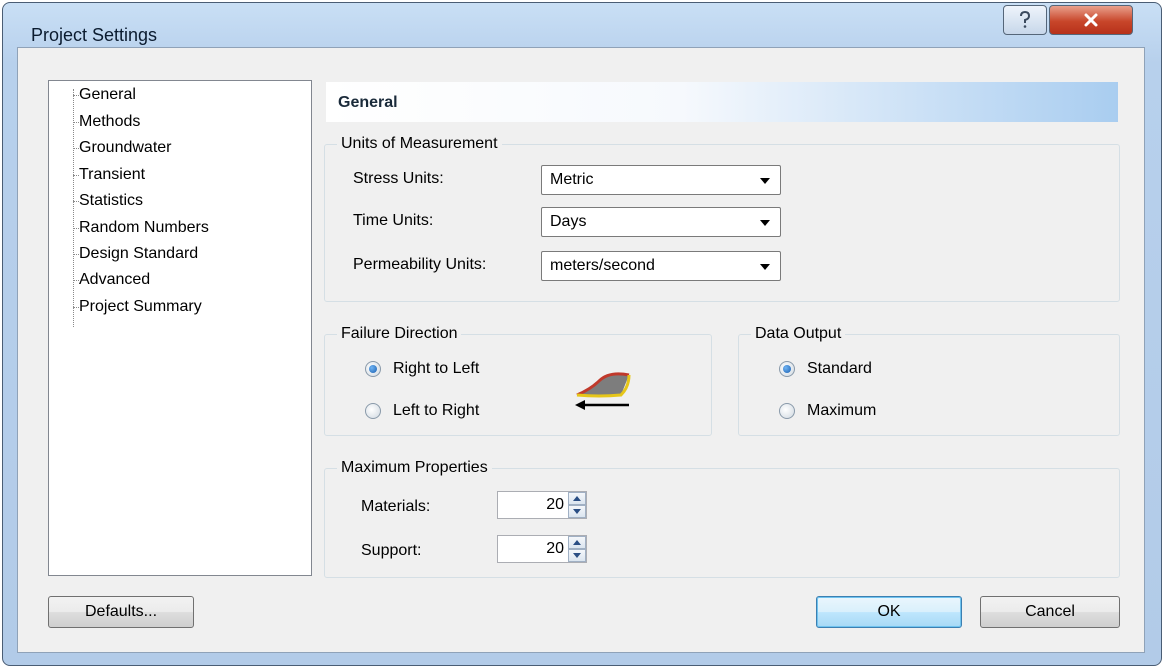 The width and height of the screenshot is (1166, 669). Describe the element at coordinates (138, 254) in the screenshot. I see `tree-item-design-standard: Design Standard` at that location.